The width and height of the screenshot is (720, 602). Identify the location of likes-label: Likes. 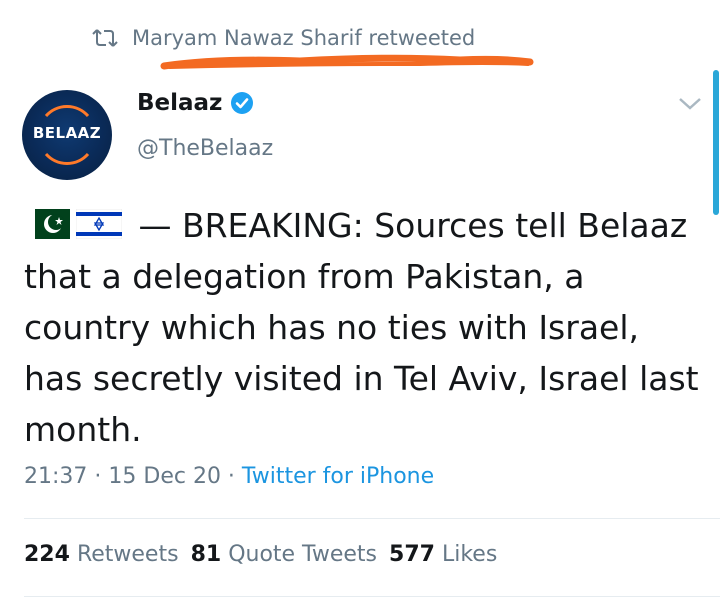
(469, 554).